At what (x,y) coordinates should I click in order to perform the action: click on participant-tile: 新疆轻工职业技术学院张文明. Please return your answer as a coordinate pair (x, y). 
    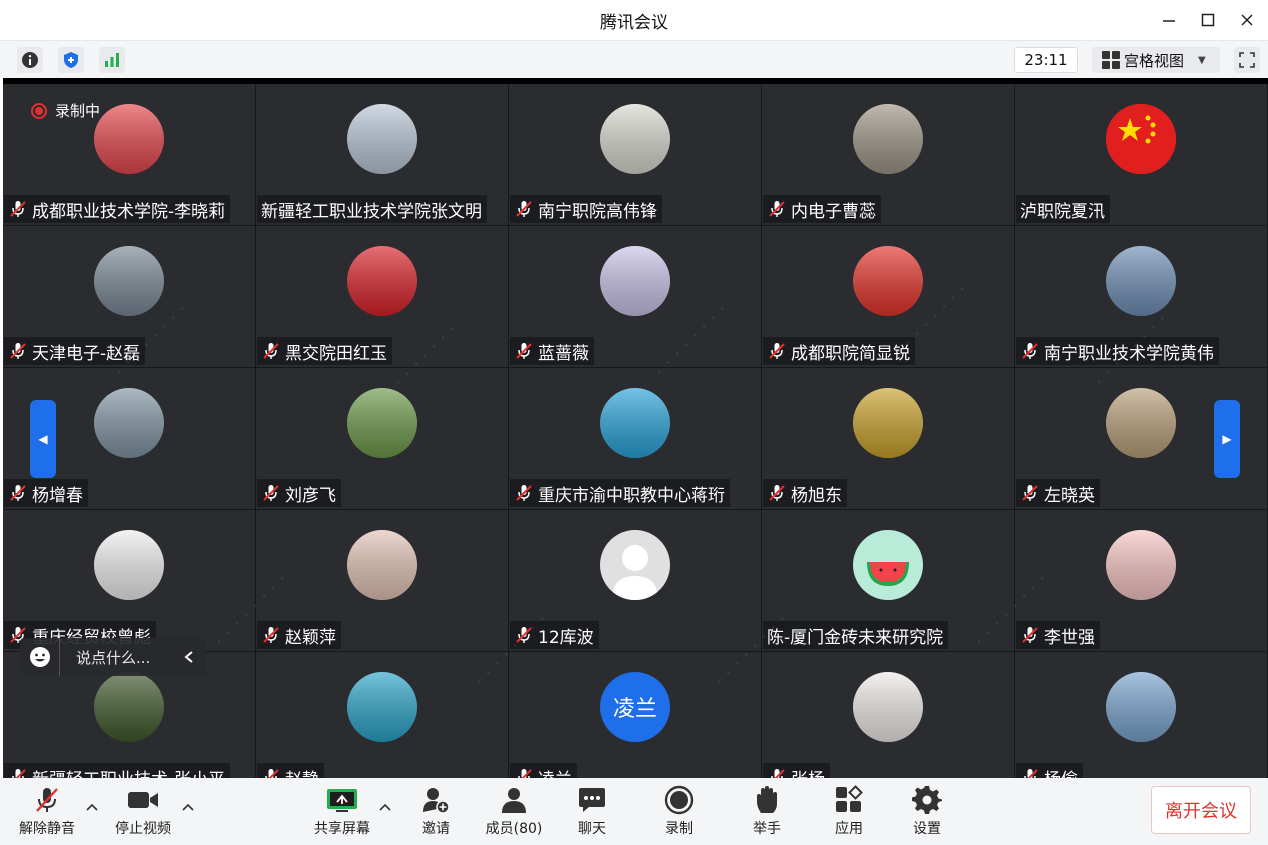
    Looking at the image, I should click on (382, 155).